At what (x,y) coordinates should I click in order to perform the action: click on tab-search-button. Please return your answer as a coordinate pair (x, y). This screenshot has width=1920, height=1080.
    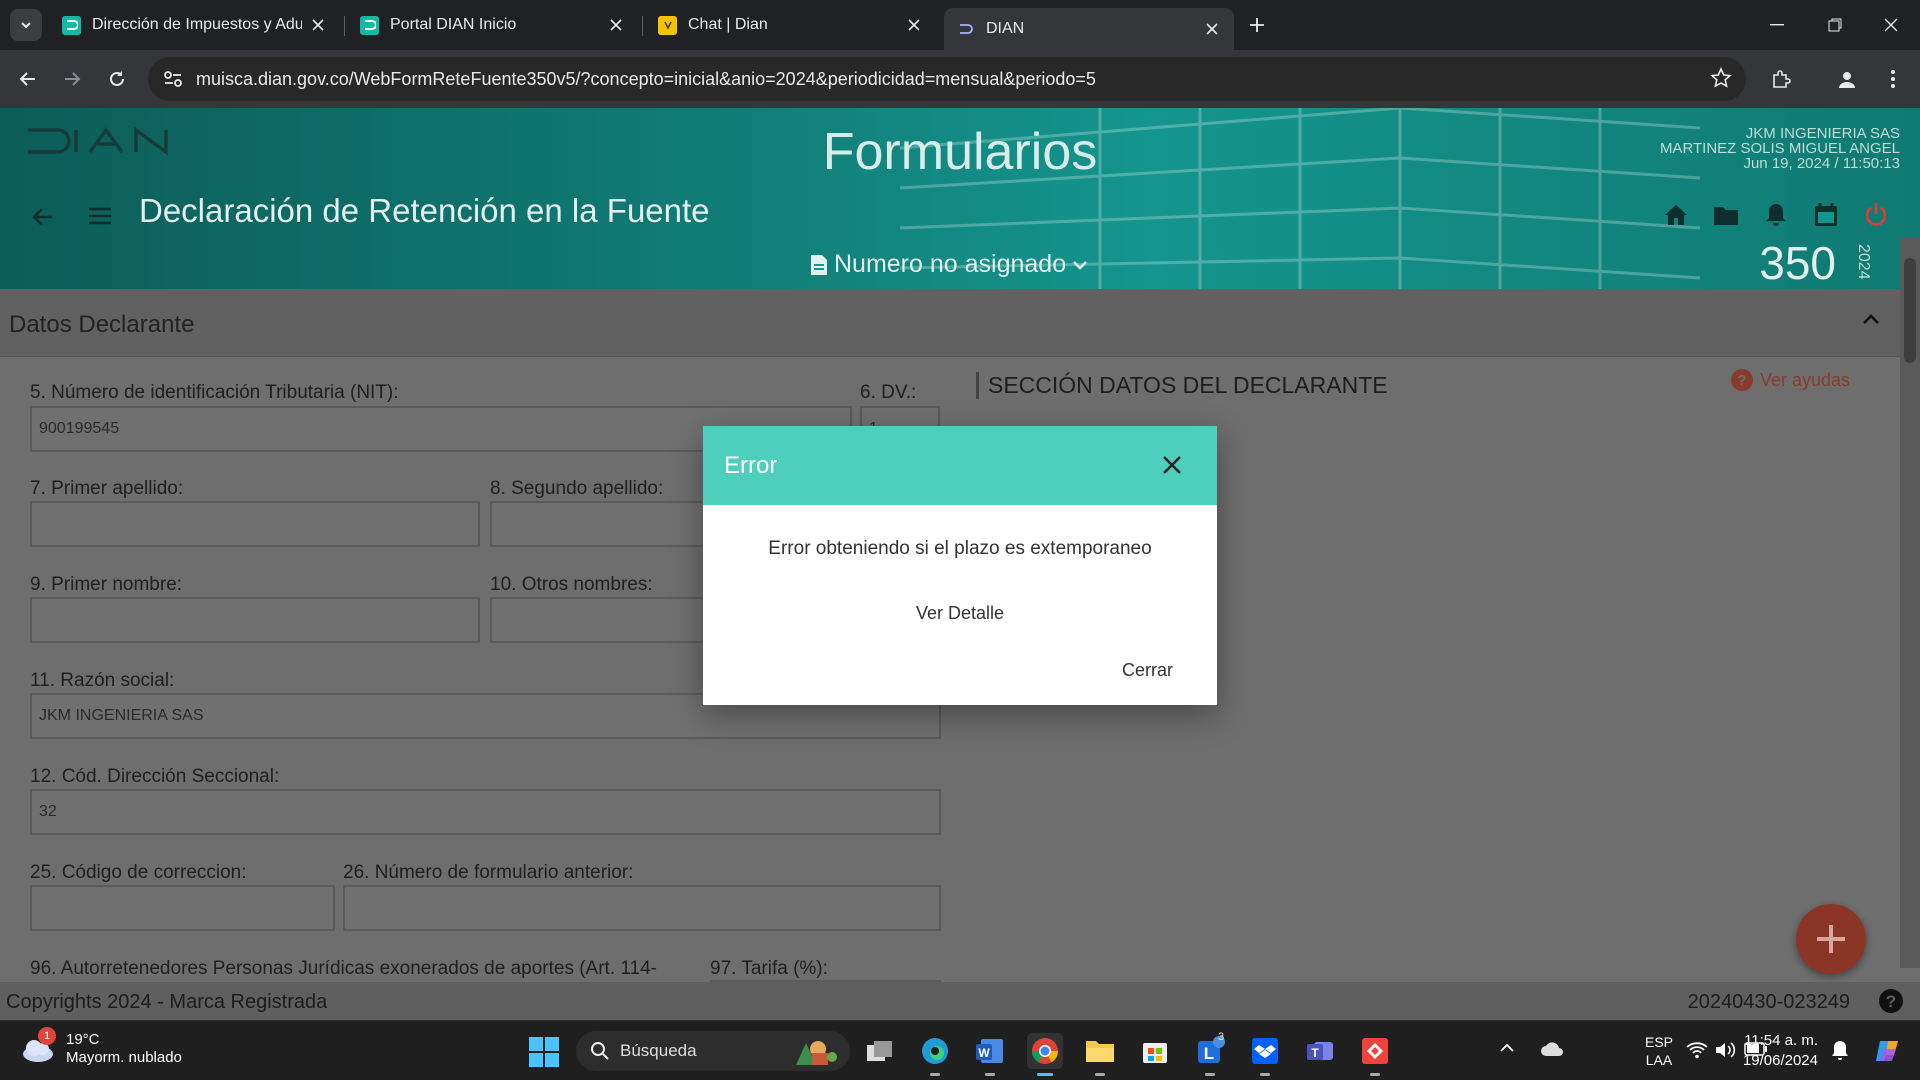
    Looking at the image, I should click on (26, 25).